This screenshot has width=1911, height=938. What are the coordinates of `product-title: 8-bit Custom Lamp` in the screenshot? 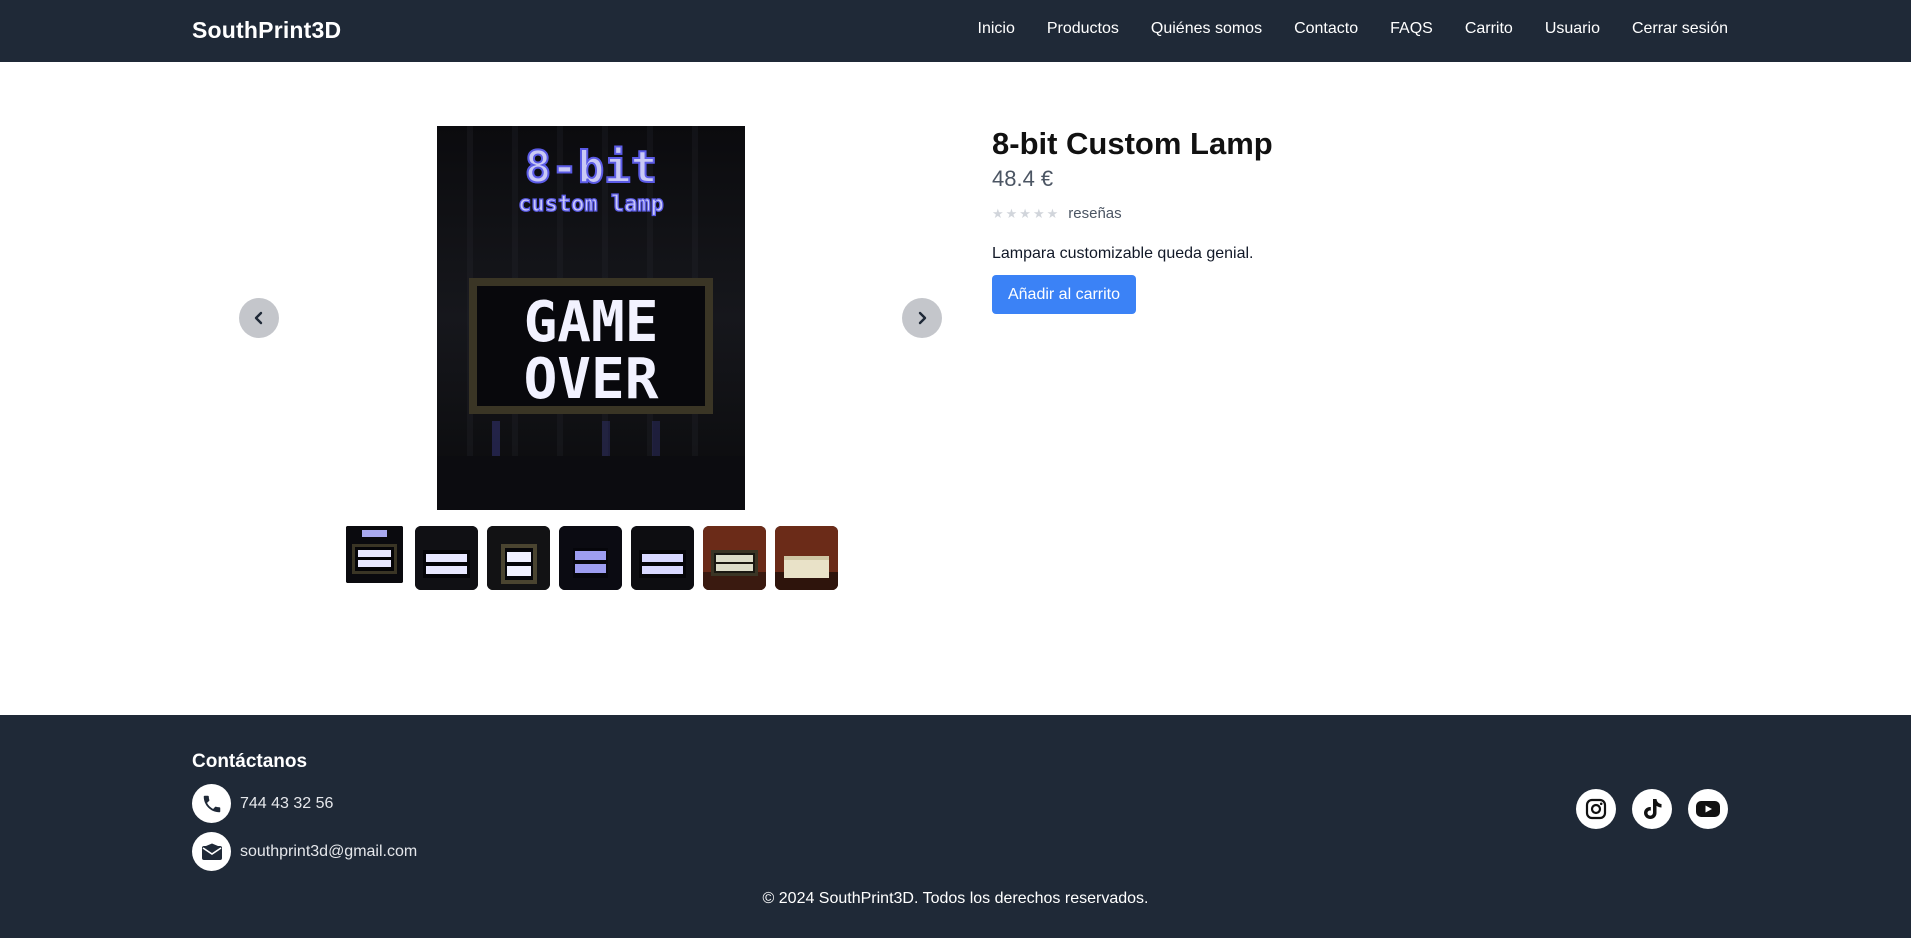 It's located at (1132, 143).